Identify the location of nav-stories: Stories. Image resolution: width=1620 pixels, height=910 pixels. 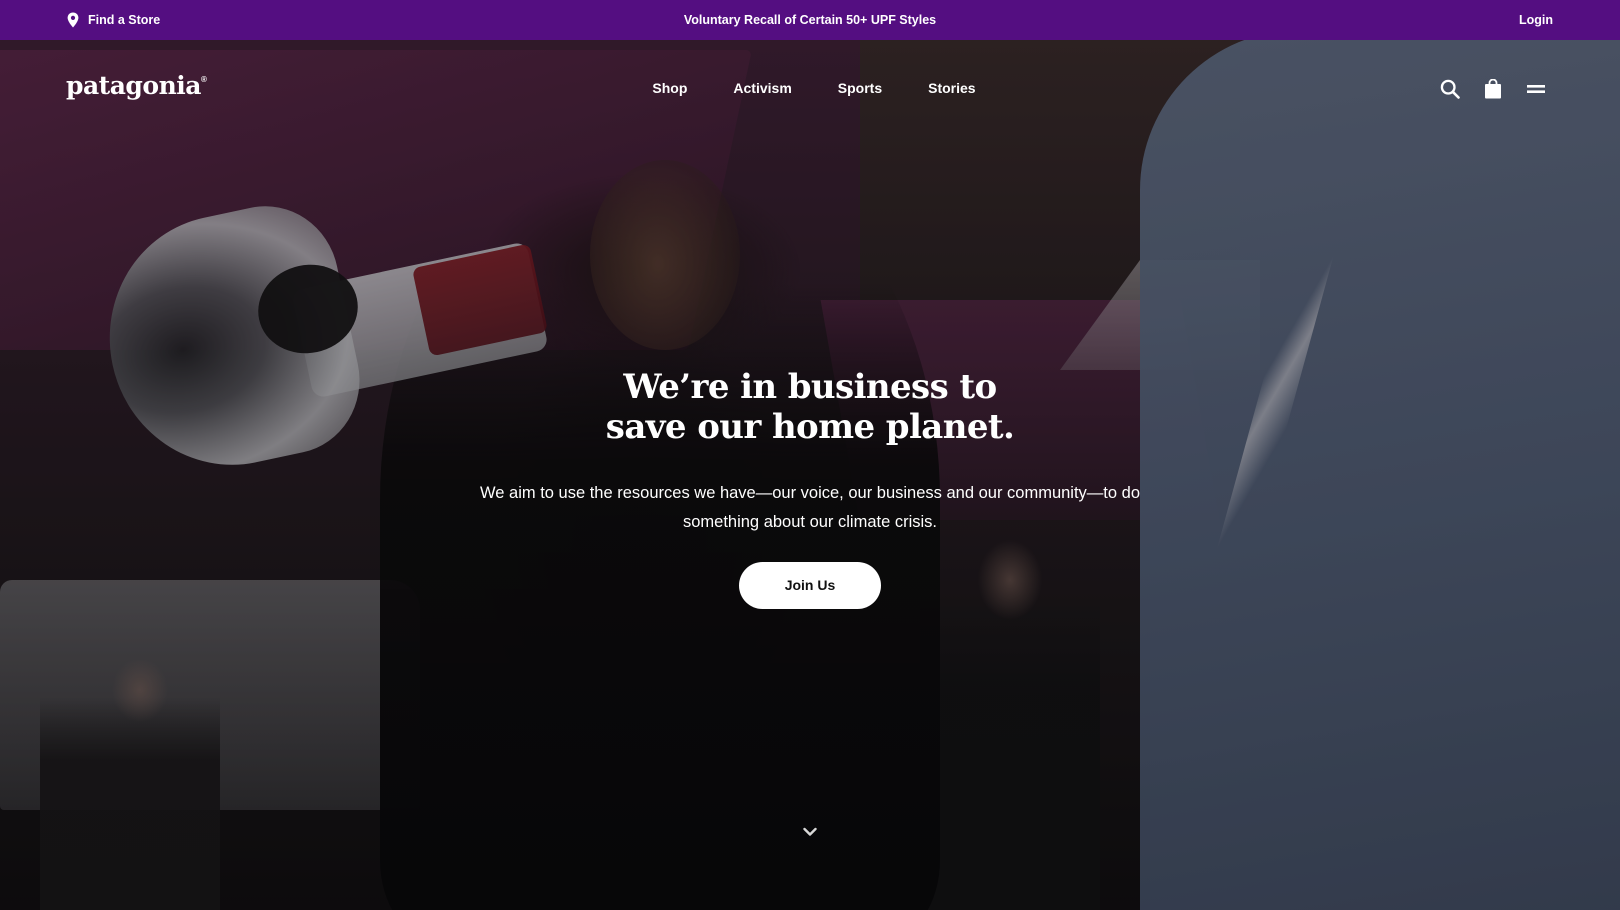
(951, 88).